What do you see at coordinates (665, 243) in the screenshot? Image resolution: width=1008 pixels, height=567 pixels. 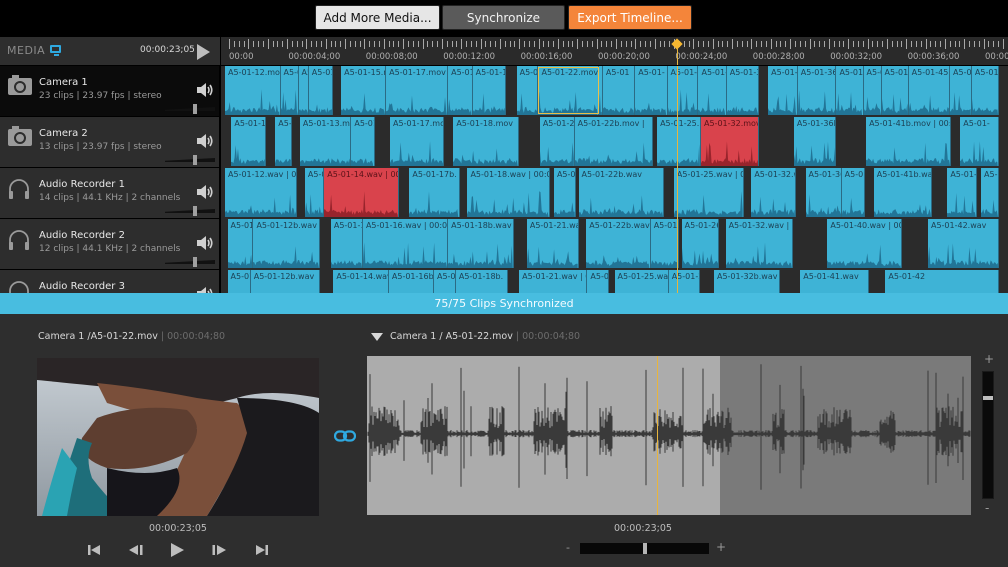 I see `timeline-clip: A5-01-2` at bounding box center [665, 243].